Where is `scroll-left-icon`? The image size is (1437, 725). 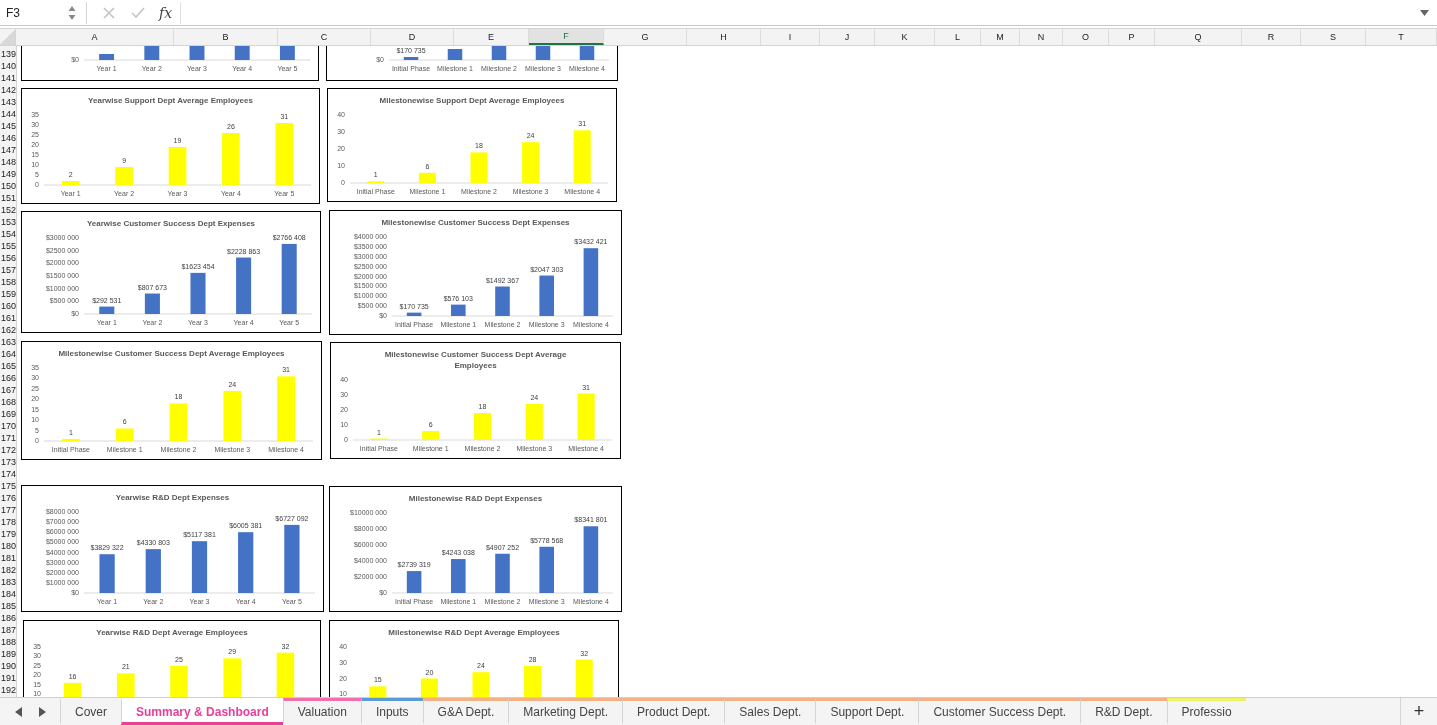
scroll-left-icon is located at coordinates (18, 711).